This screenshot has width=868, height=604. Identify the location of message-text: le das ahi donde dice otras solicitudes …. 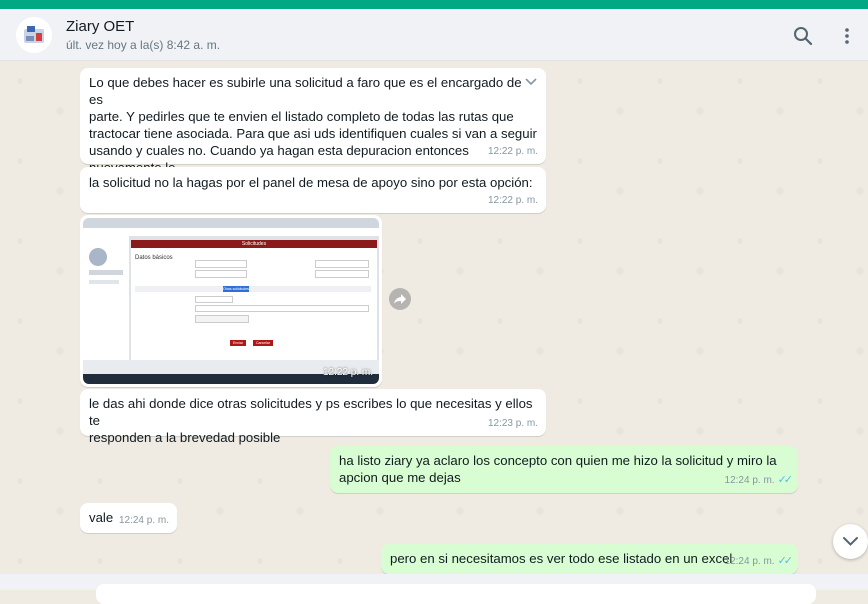
(311, 420).